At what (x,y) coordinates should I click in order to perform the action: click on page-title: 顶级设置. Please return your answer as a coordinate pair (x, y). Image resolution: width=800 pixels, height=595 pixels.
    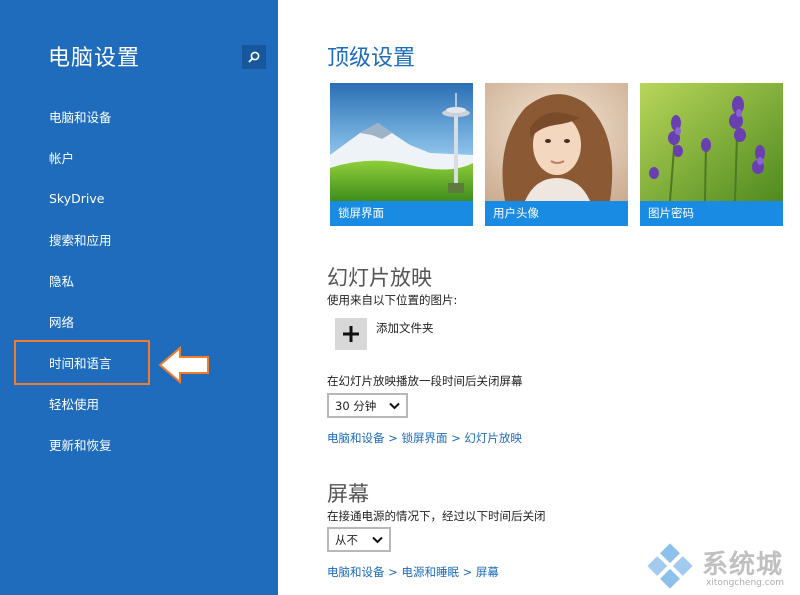
    Looking at the image, I should click on (371, 58).